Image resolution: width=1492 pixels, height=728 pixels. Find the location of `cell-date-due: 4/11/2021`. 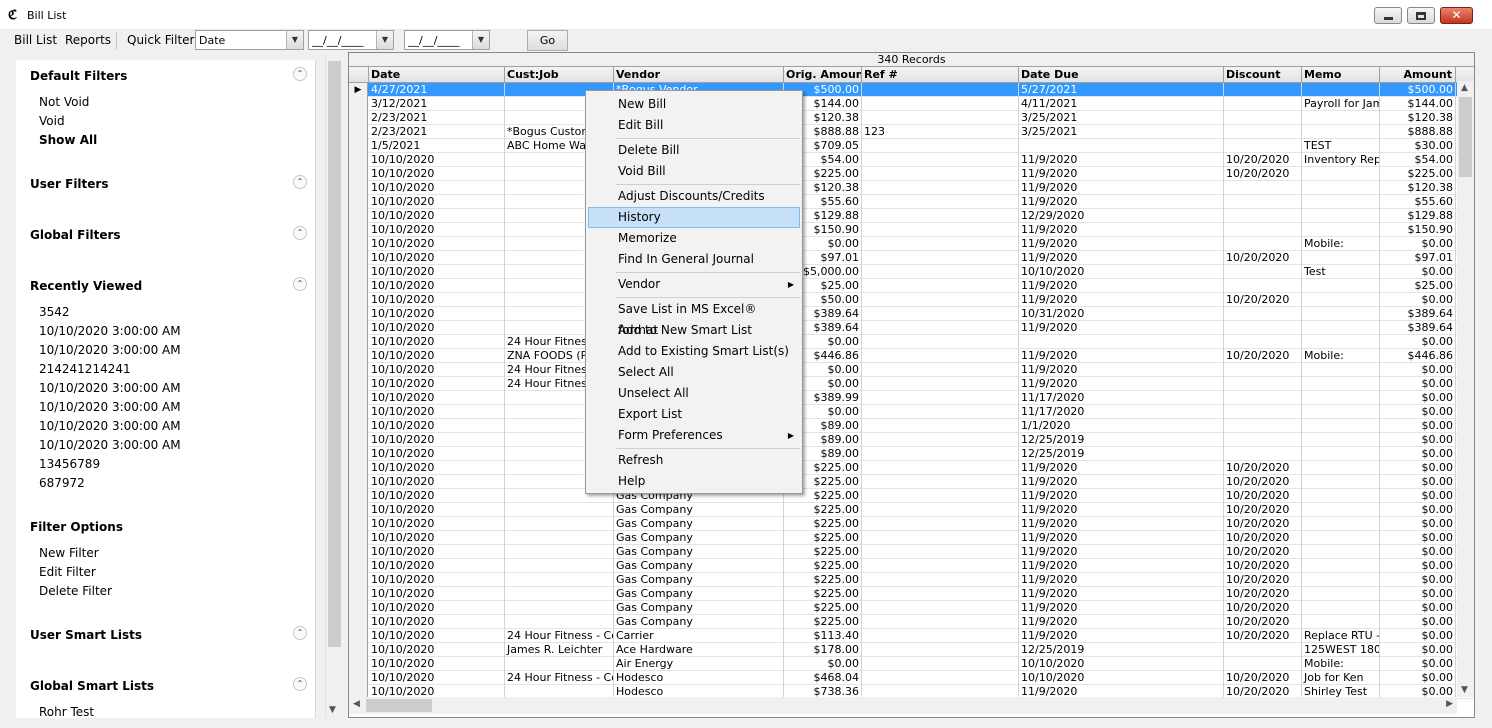

cell-date-due: 4/11/2021 is located at coordinates (1121, 104).